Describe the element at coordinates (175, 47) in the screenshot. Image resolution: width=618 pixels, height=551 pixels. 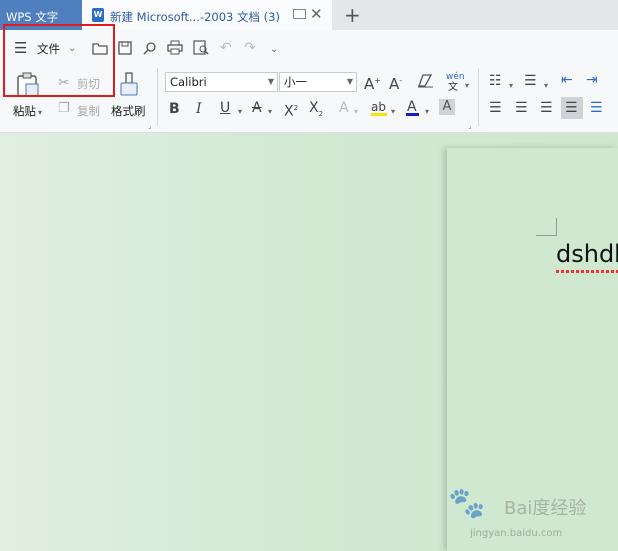
I see `print-icon` at that location.